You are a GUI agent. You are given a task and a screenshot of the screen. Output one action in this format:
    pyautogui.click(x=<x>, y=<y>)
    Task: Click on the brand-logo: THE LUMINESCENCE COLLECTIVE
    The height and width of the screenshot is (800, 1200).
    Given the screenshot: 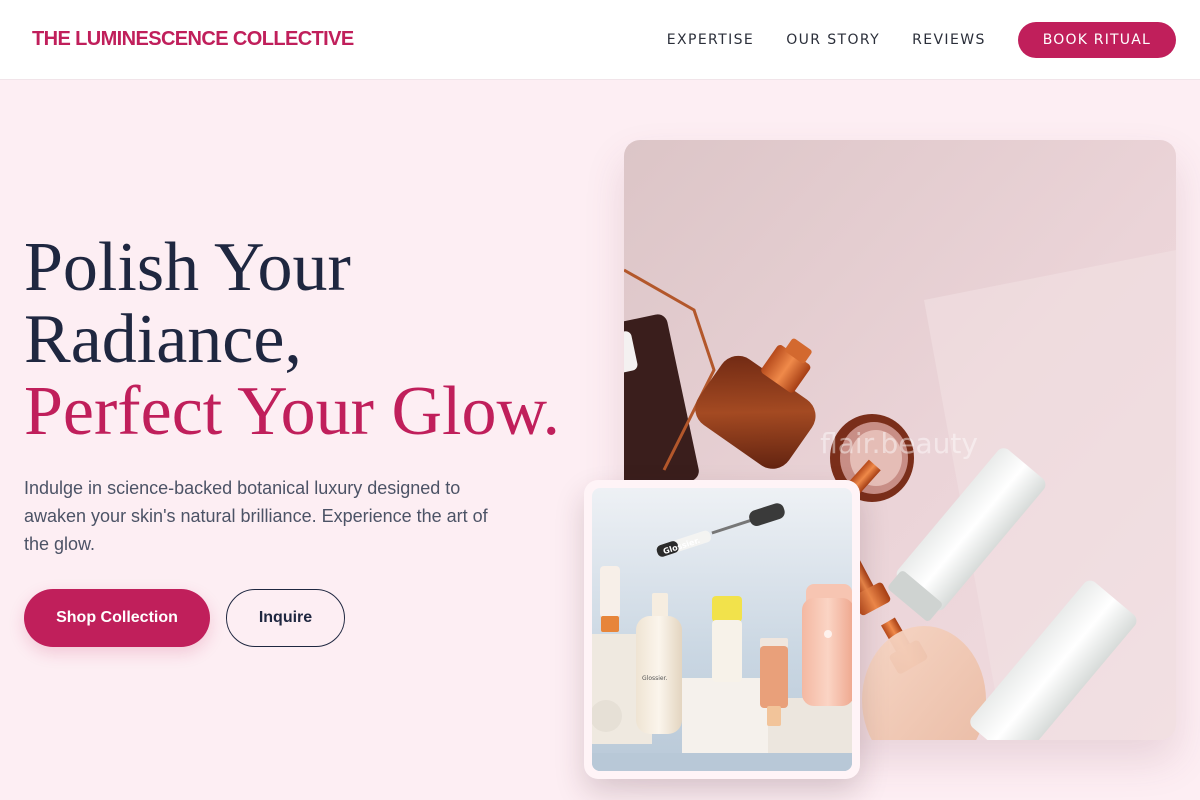 What is the action you would take?
    pyautogui.click(x=193, y=39)
    